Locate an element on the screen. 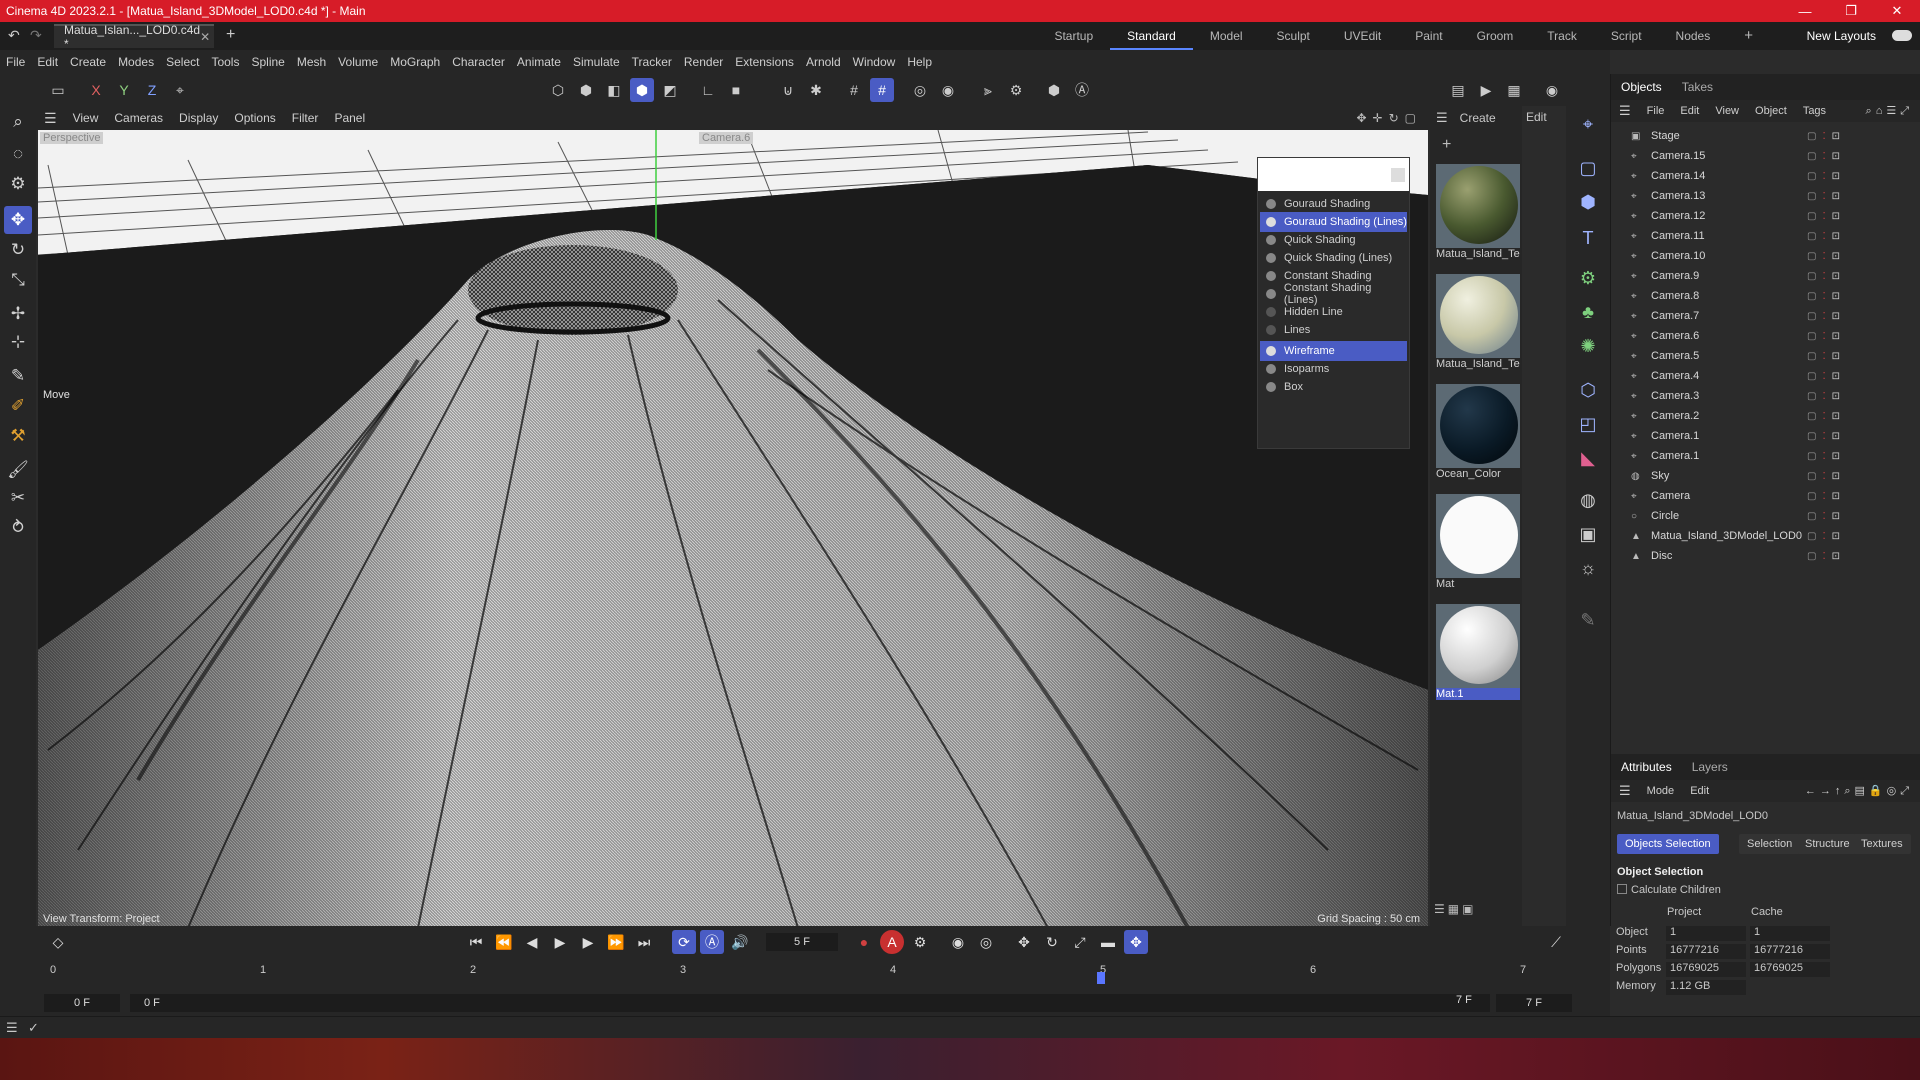  menu-modes: Modes is located at coordinates (136, 62).